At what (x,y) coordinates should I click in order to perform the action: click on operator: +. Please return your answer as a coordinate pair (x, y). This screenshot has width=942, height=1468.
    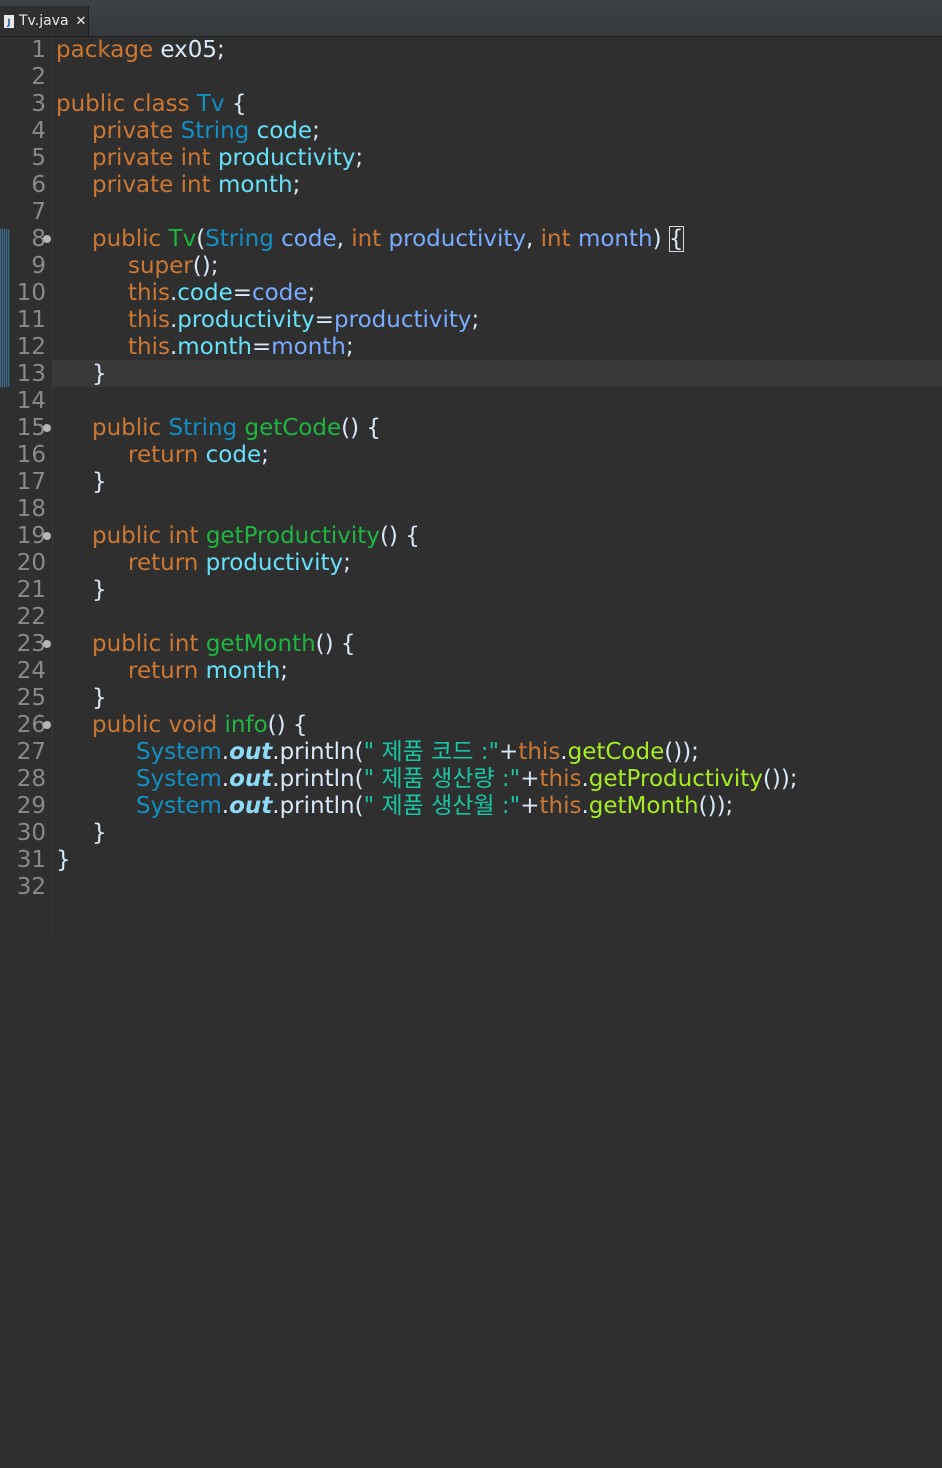
    Looking at the image, I should click on (530, 779).